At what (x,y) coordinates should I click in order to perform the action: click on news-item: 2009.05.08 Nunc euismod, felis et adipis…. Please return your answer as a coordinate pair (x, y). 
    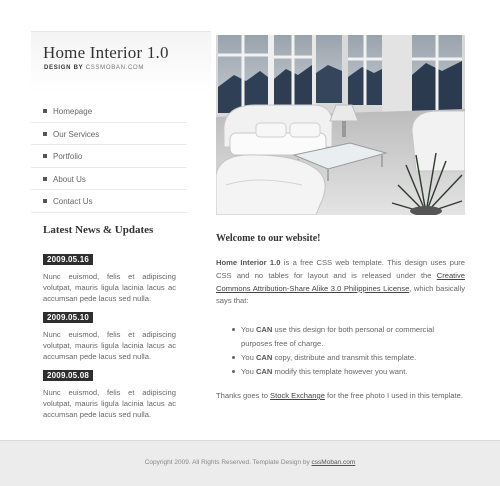
    Looking at the image, I should click on (109, 392).